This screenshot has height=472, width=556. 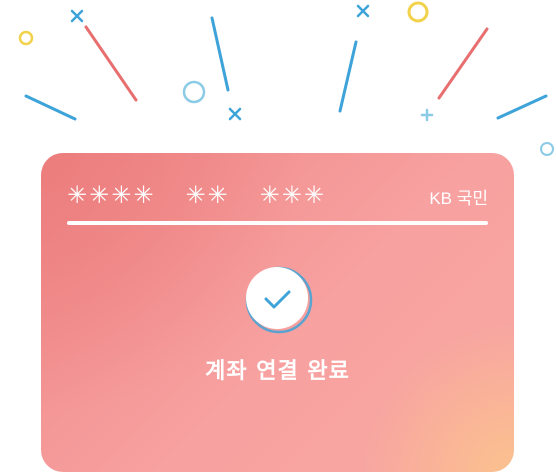 I want to click on check-circle-icon, so click(x=278, y=299).